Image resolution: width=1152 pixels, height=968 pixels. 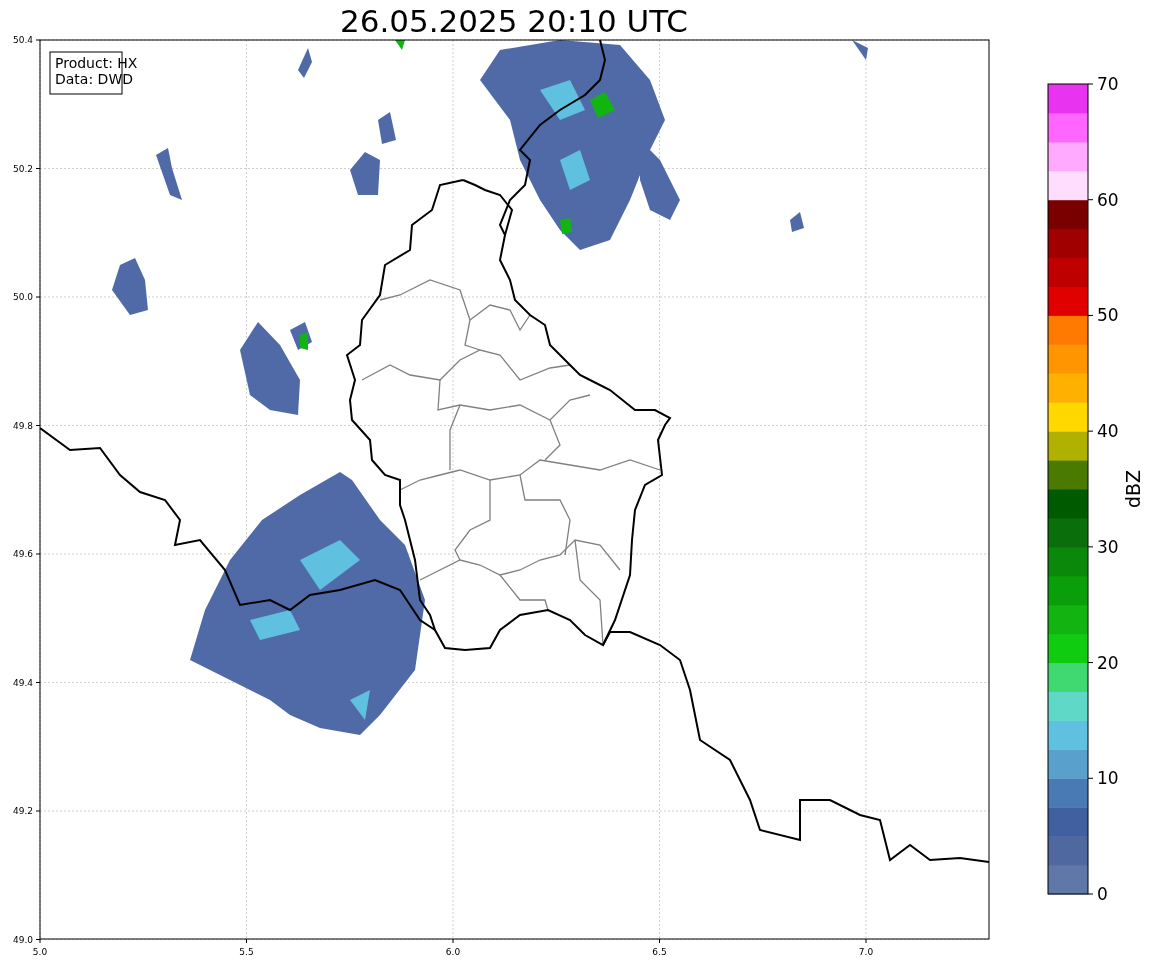 I want to click on colorbar-tick-label: 20, so click(x=1108, y=662).